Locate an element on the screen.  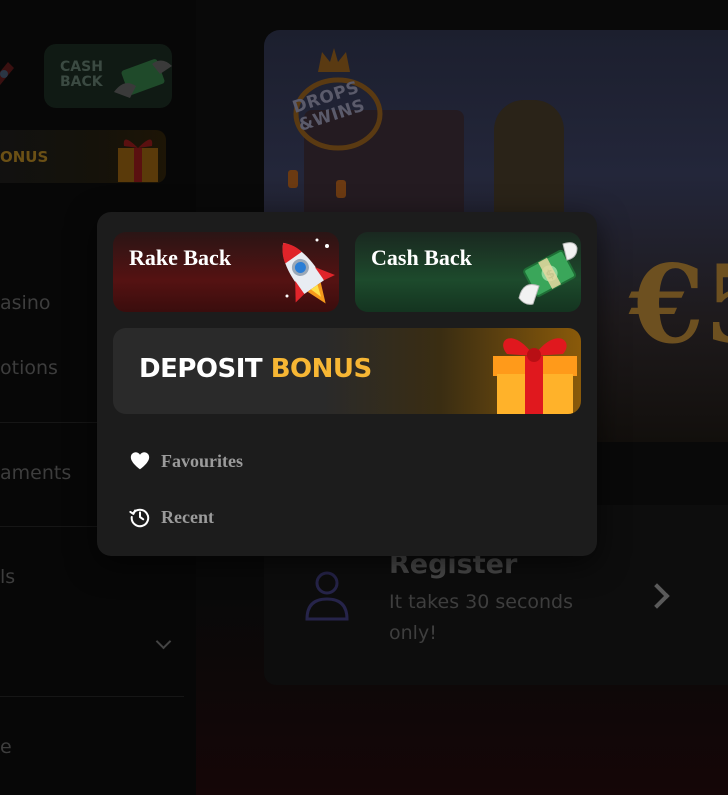
history-icon is located at coordinates (139, 518).